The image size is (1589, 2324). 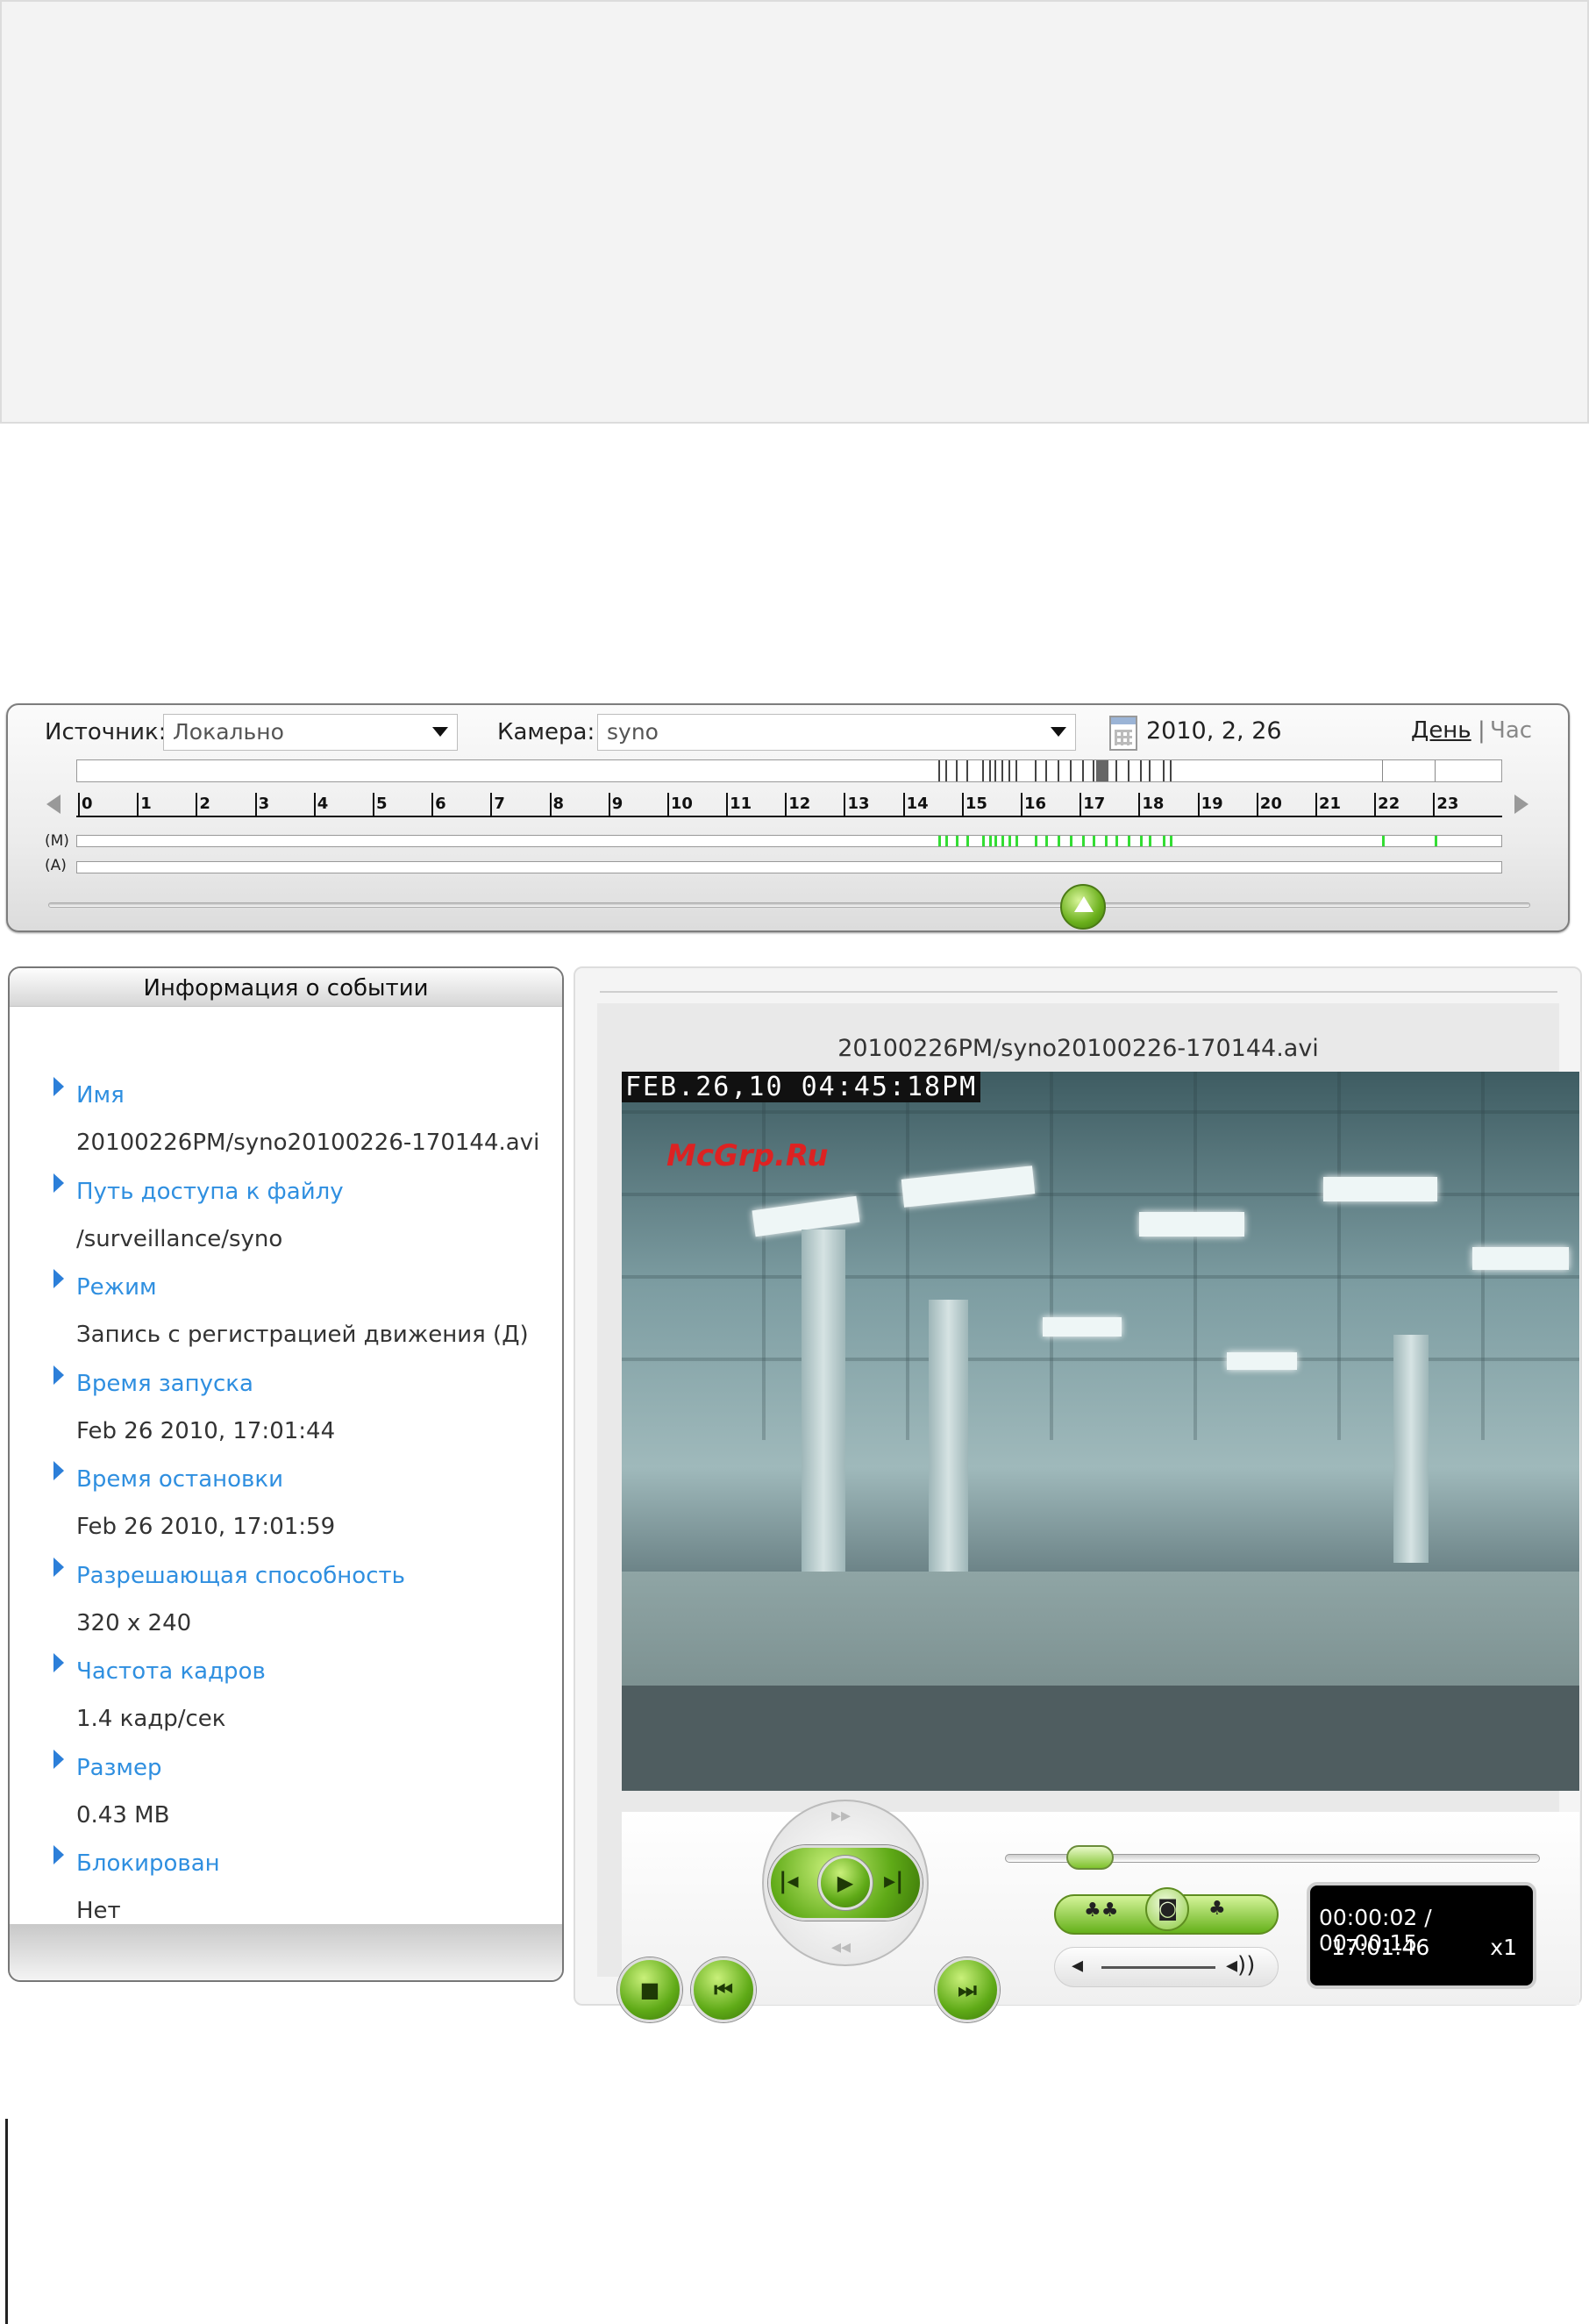 What do you see at coordinates (148, 1863) in the screenshot?
I see `info-field-key: Блокирован` at bounding box center [148, 1863].